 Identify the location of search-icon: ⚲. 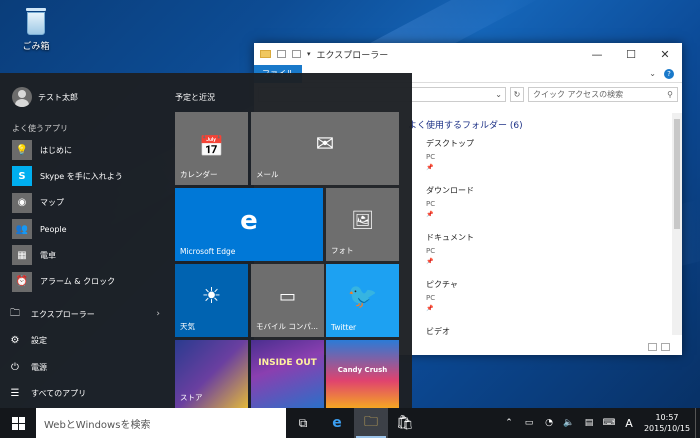
(670, 94).